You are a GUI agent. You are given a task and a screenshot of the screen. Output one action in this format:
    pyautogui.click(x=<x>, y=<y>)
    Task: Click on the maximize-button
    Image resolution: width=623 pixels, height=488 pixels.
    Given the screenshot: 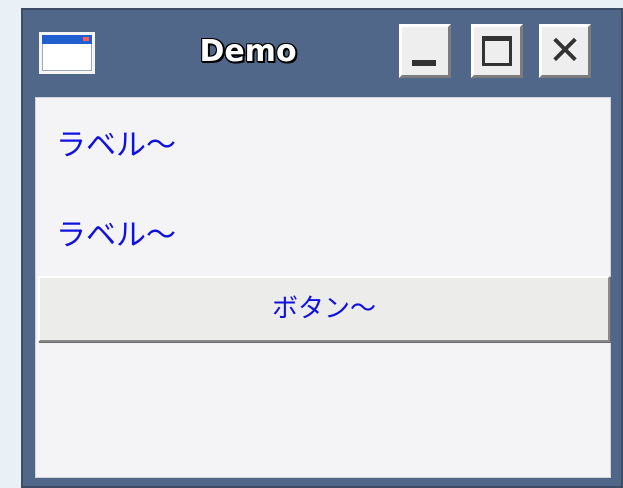 What is the action you would take?
    pyautogui.click(x=497, y=51)
    